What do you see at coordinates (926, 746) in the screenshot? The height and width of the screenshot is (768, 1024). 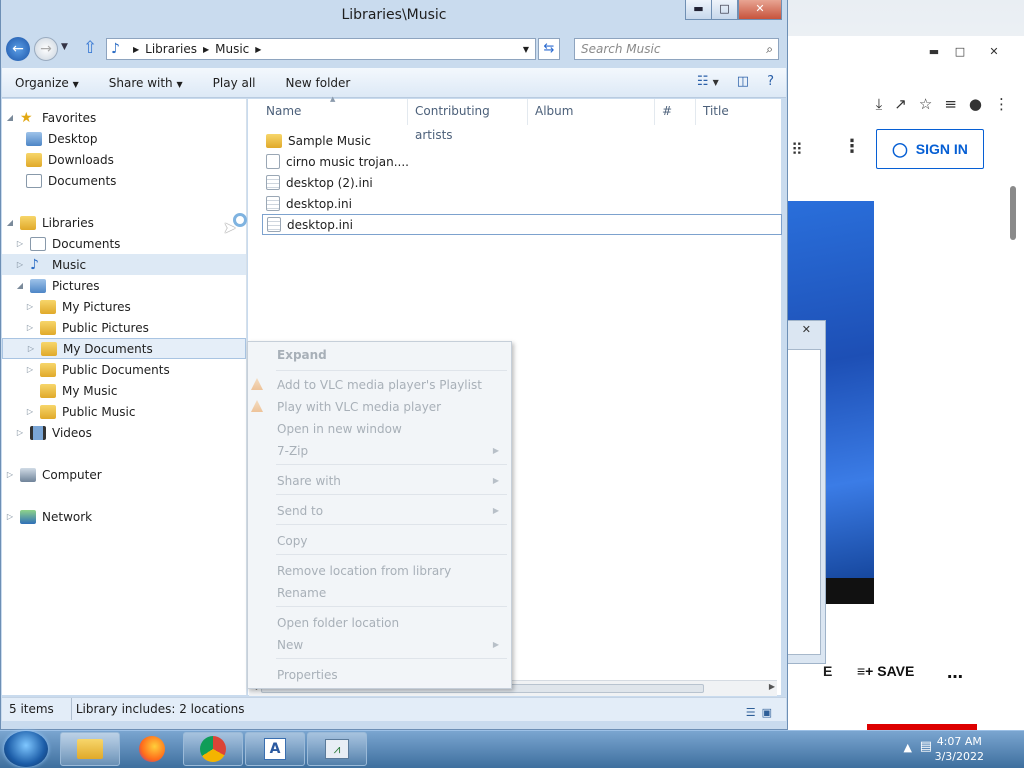 I see `network-tray-icon: ▤` at bounding box center [926, 746].